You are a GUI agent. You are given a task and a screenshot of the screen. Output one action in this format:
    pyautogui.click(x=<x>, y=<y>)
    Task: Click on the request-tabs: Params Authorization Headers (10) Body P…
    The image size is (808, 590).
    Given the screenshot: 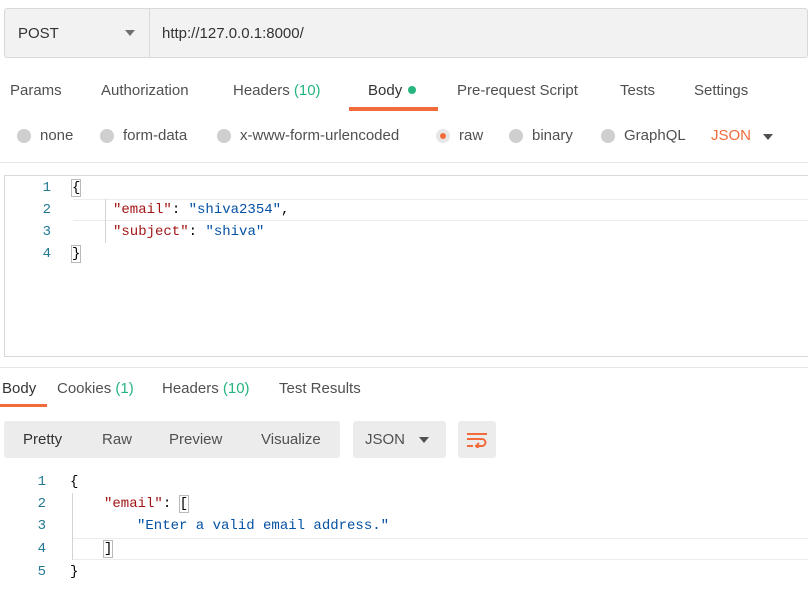 What is the action you would take?
    pyautogui.click(x=404, y=91)
    